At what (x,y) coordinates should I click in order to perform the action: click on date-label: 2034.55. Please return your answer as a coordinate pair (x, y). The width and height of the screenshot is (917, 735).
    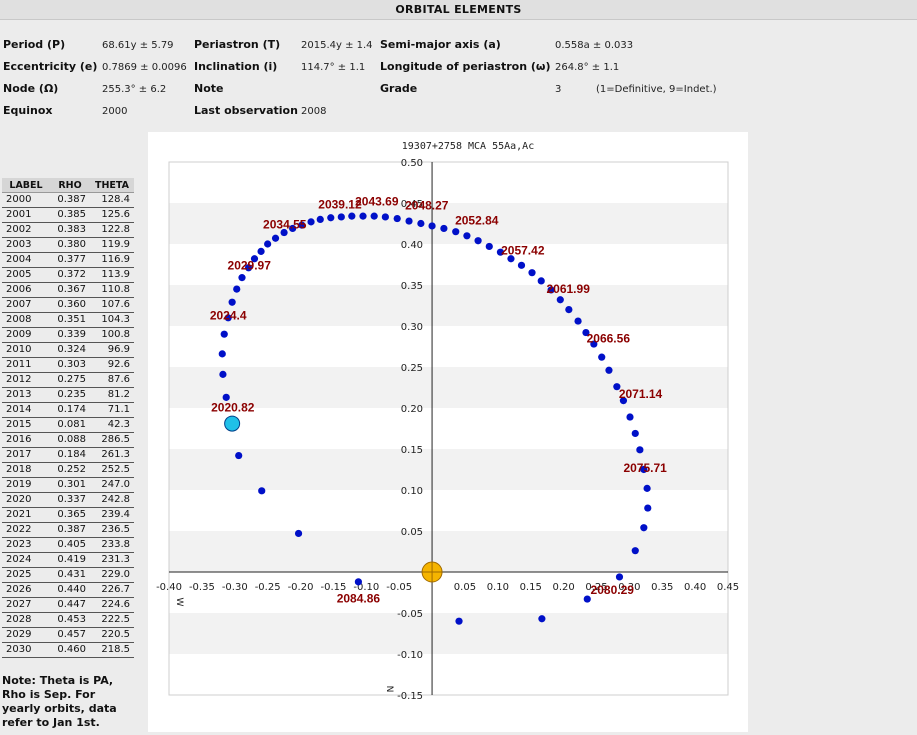
    Looking at the image, I should click on (285, 224).